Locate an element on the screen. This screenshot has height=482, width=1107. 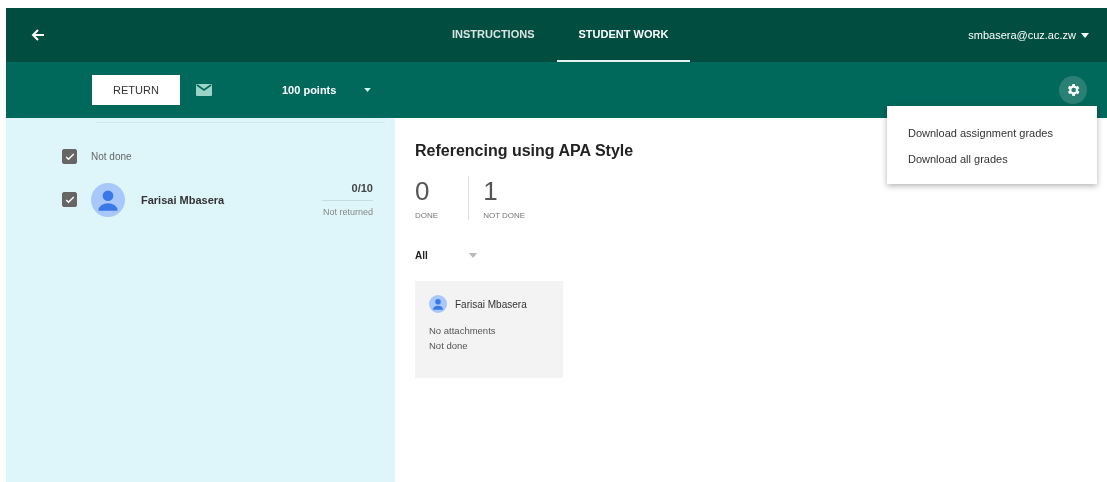
grade-field: 0/10 is located at coordinates (347, 191).